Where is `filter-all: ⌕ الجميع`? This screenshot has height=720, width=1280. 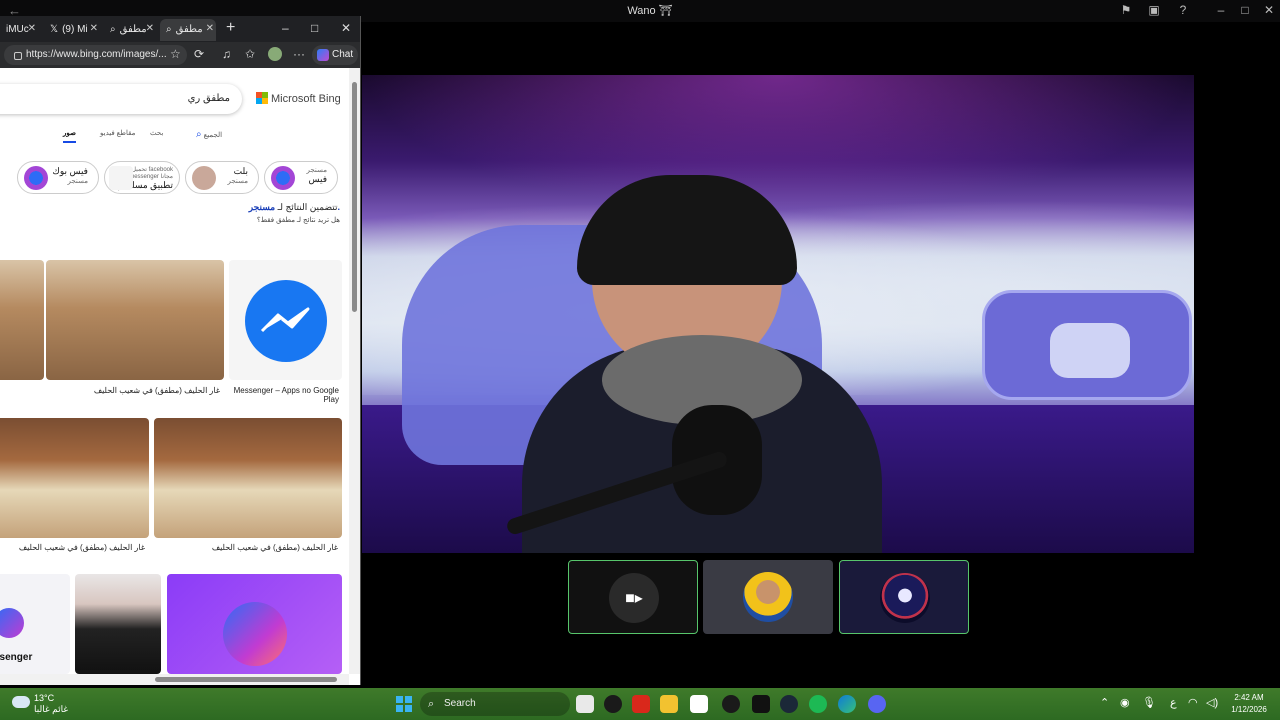 filter-all: ⌕ الجميع is located at coordinates (209, 134).